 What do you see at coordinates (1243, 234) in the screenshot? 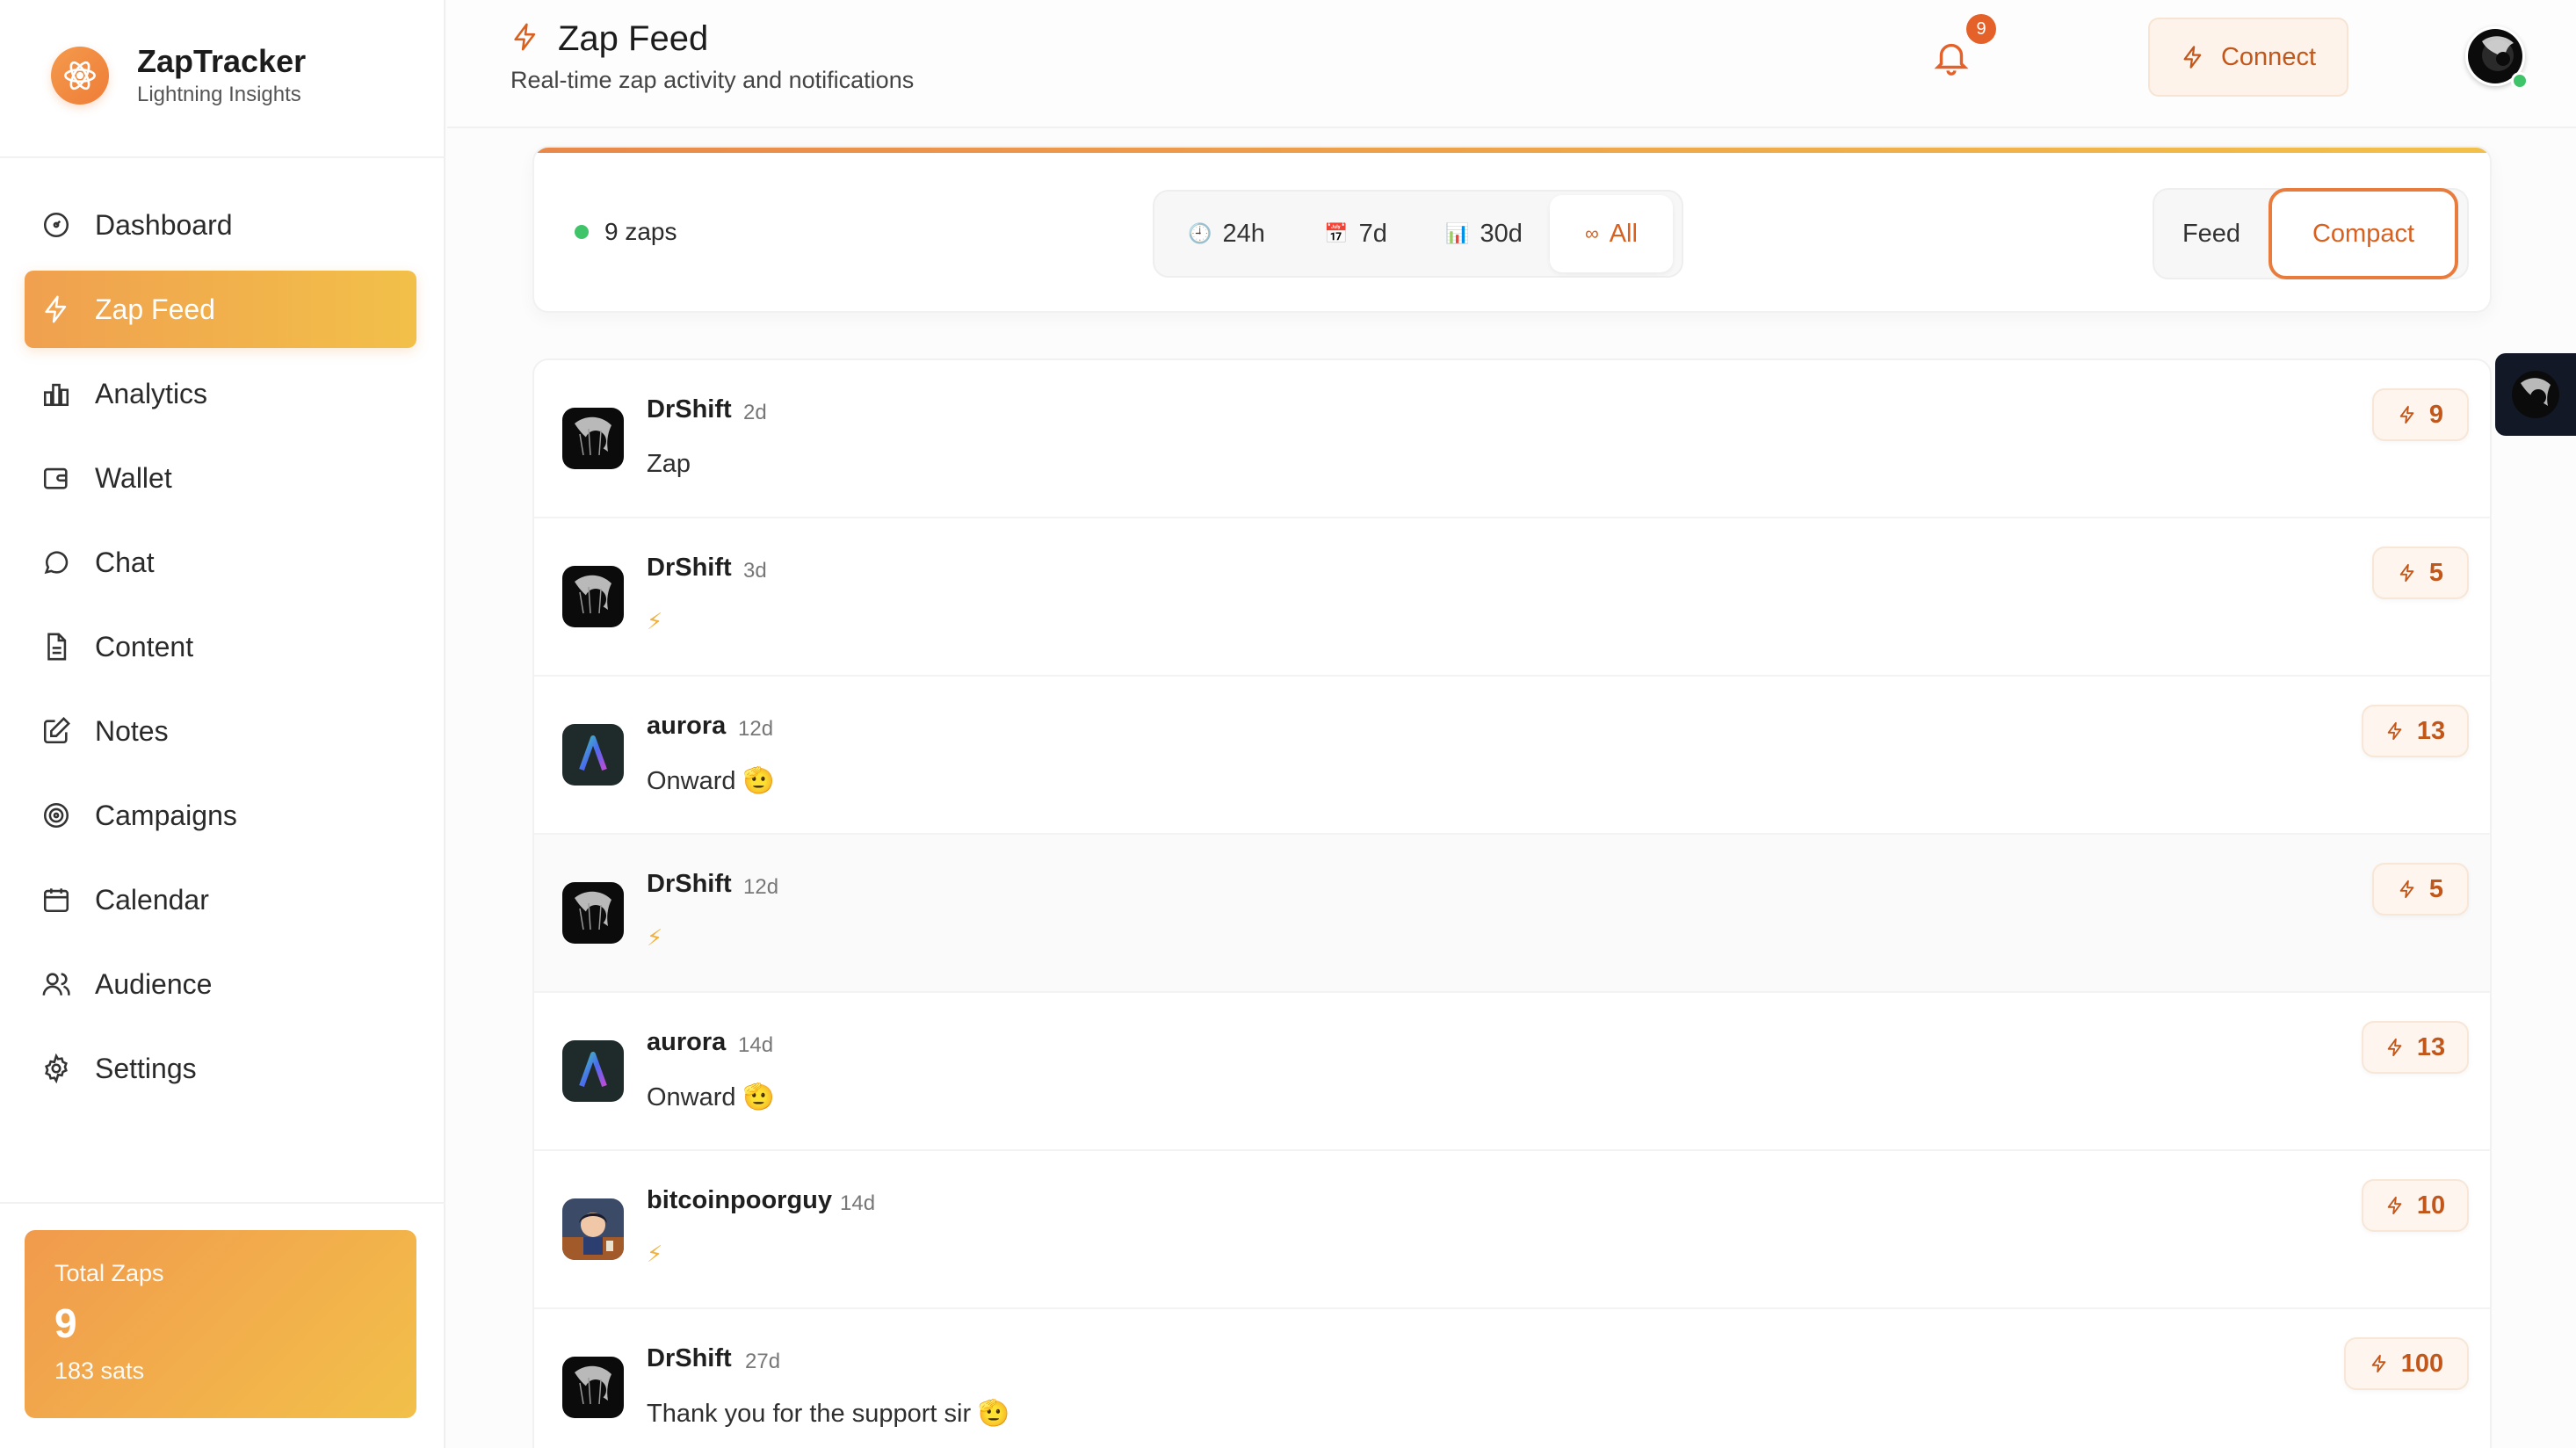
I see `range-label: 24h` at bounding box center [1243, 234].